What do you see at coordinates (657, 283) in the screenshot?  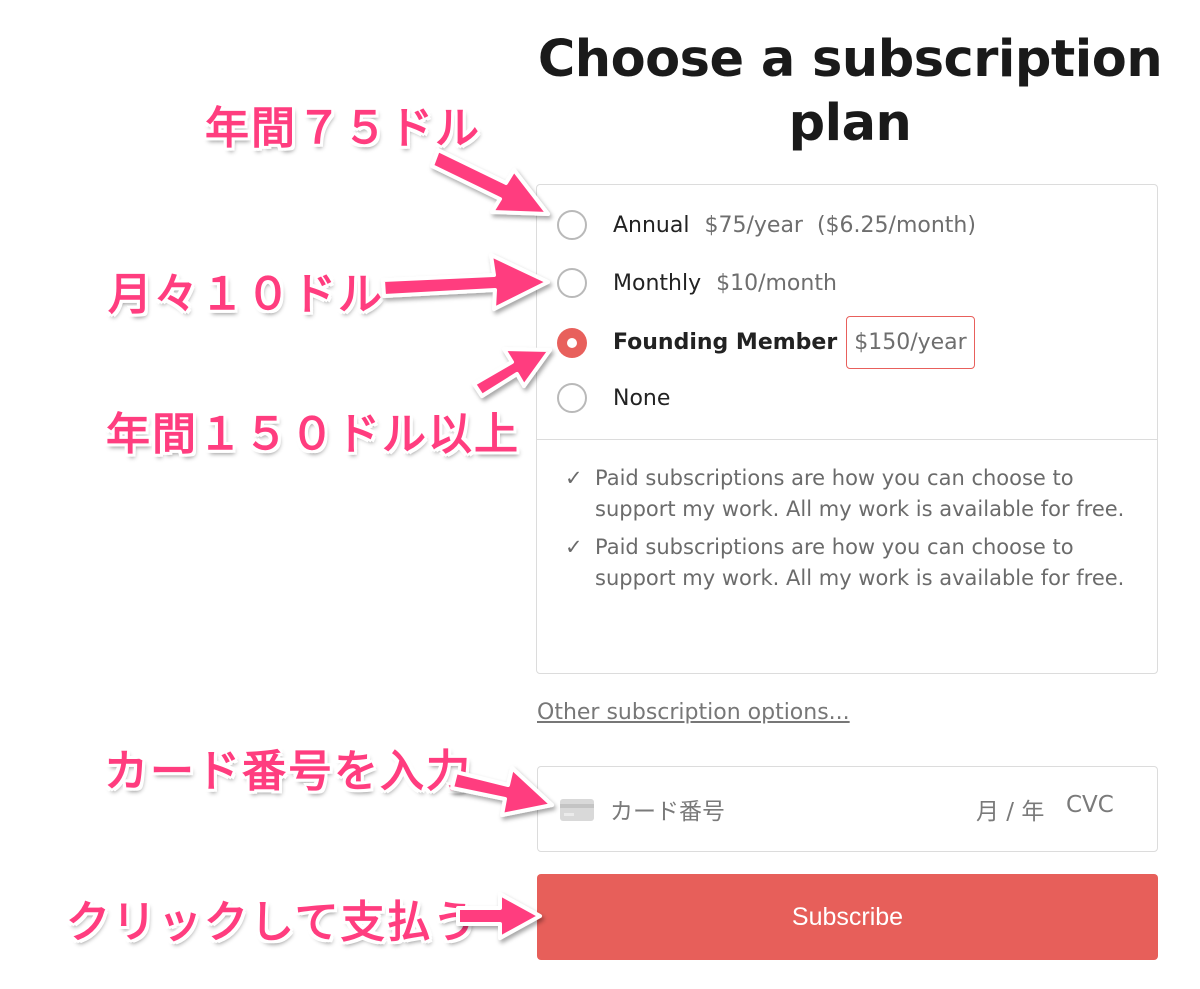 I see `plan-name: Monthly` at bounding box center [657, 283].